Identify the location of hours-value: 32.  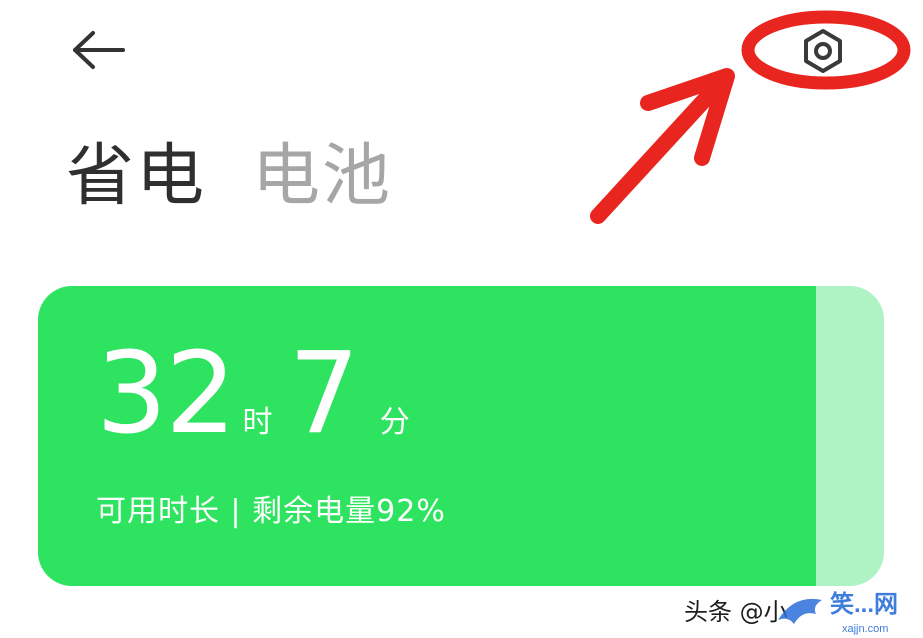
(166, 394).